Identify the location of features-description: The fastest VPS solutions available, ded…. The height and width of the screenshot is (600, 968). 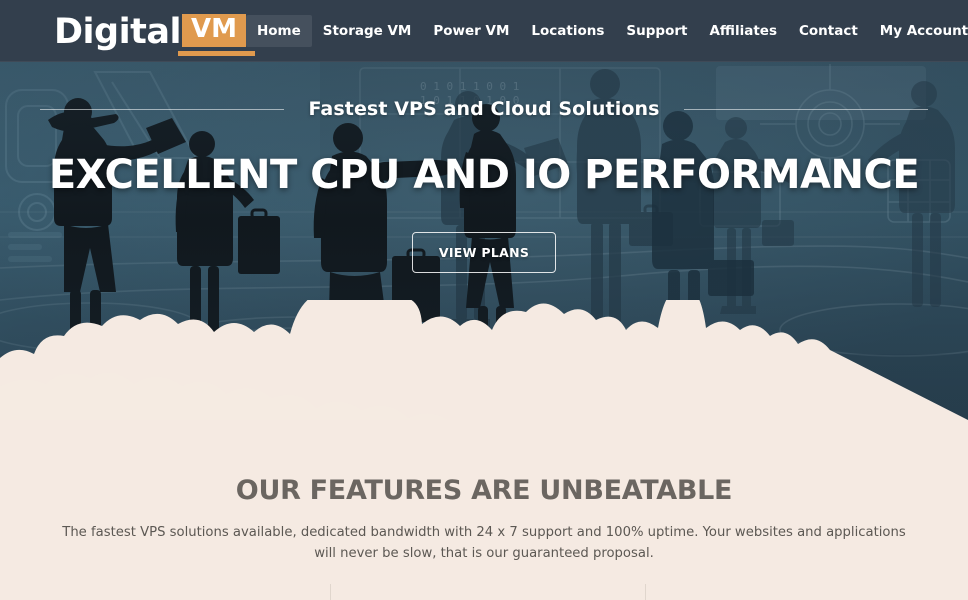
(484, 543).